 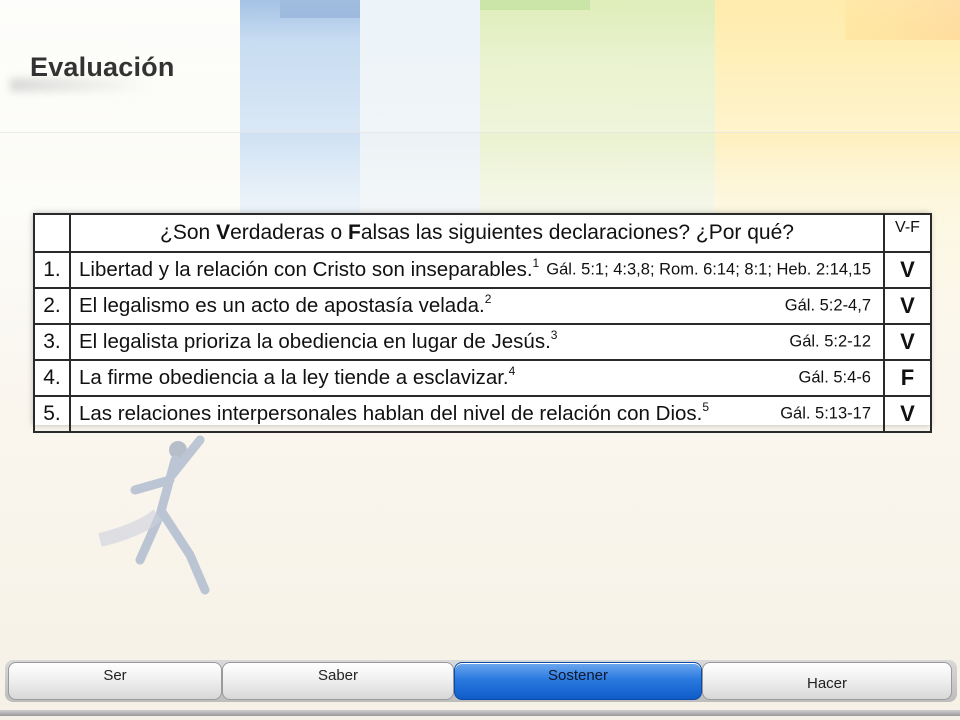 What do you see at coordinates (354, 232) in the screenshot?
I see `header-question-f: F` at bounding box center [354, 232].